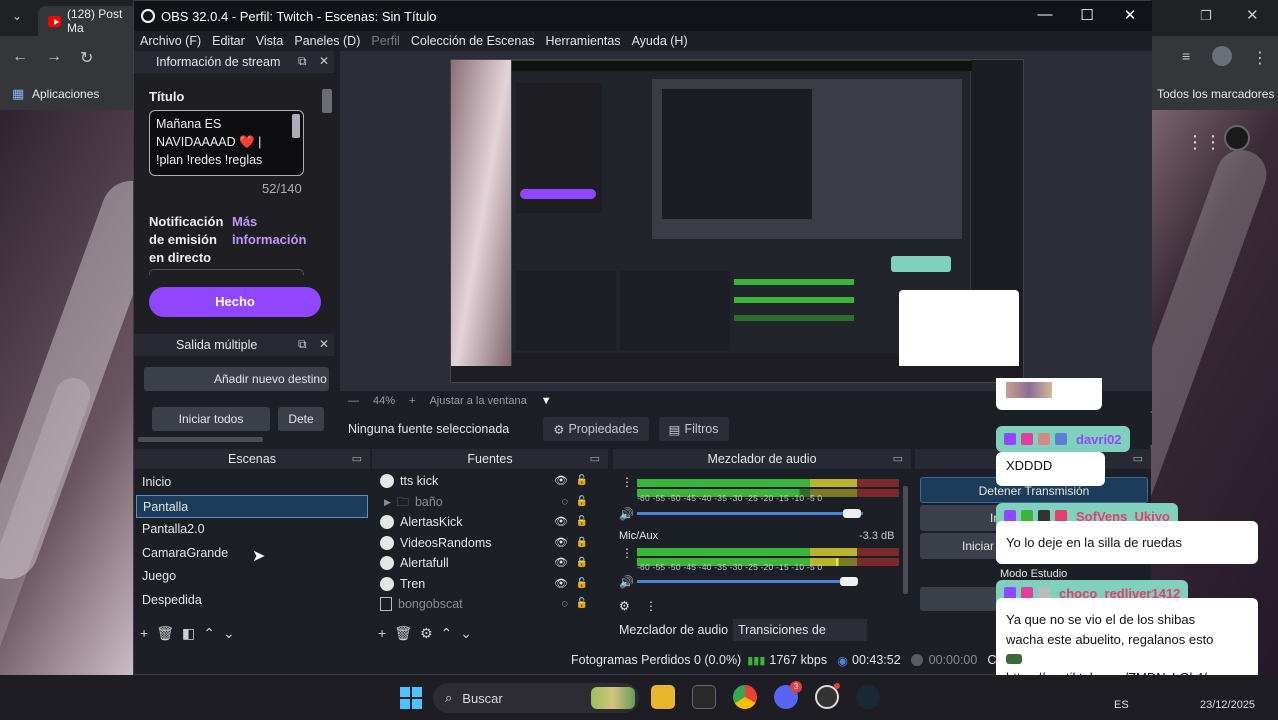  What do you see at coordinates (546, 401) in the screenshot?
I see `fit-dropdown-icon: ▼` at bounding box center [546, 401].